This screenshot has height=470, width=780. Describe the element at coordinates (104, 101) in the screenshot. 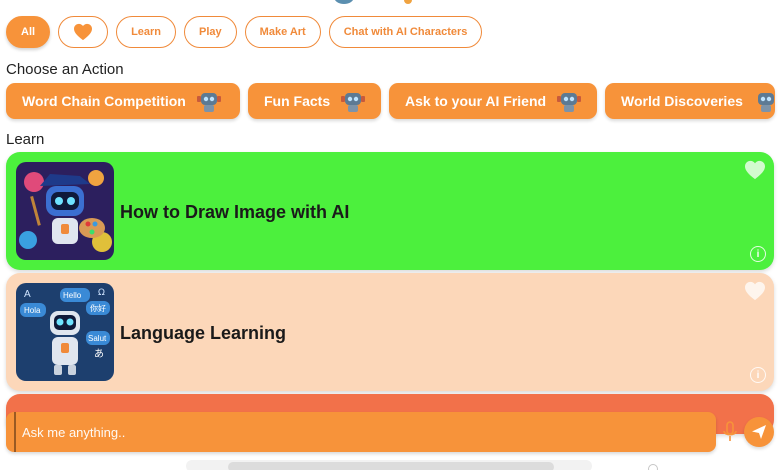

I see `action-label: Word Chain Competition` at that location.